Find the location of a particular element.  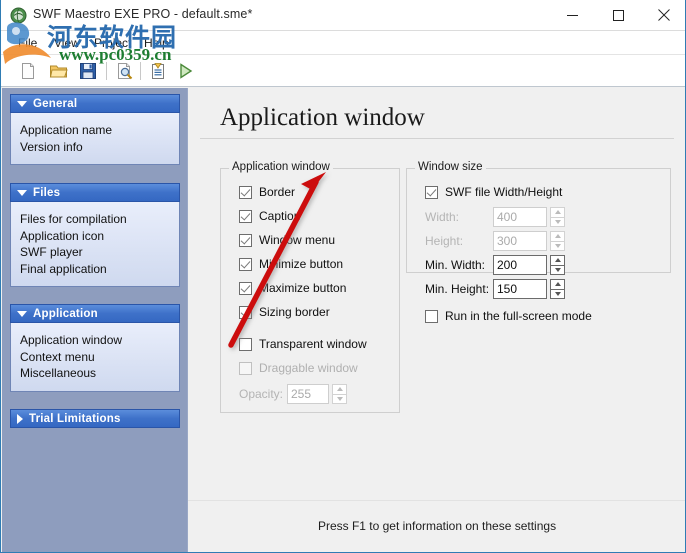

sidebar-item-miscellaneous: Miscellaneous is located at coordinates (99, 373).